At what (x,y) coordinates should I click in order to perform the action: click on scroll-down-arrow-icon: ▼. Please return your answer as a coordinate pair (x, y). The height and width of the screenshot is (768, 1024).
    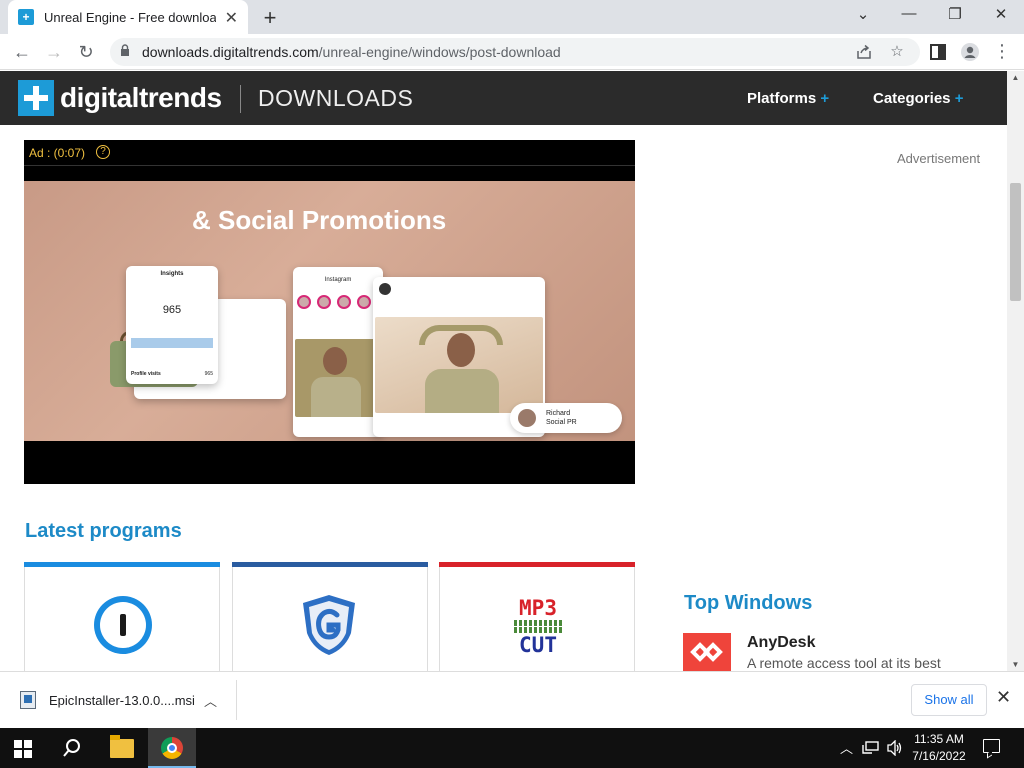
    Looking at the image, I should click on (1015, 664).